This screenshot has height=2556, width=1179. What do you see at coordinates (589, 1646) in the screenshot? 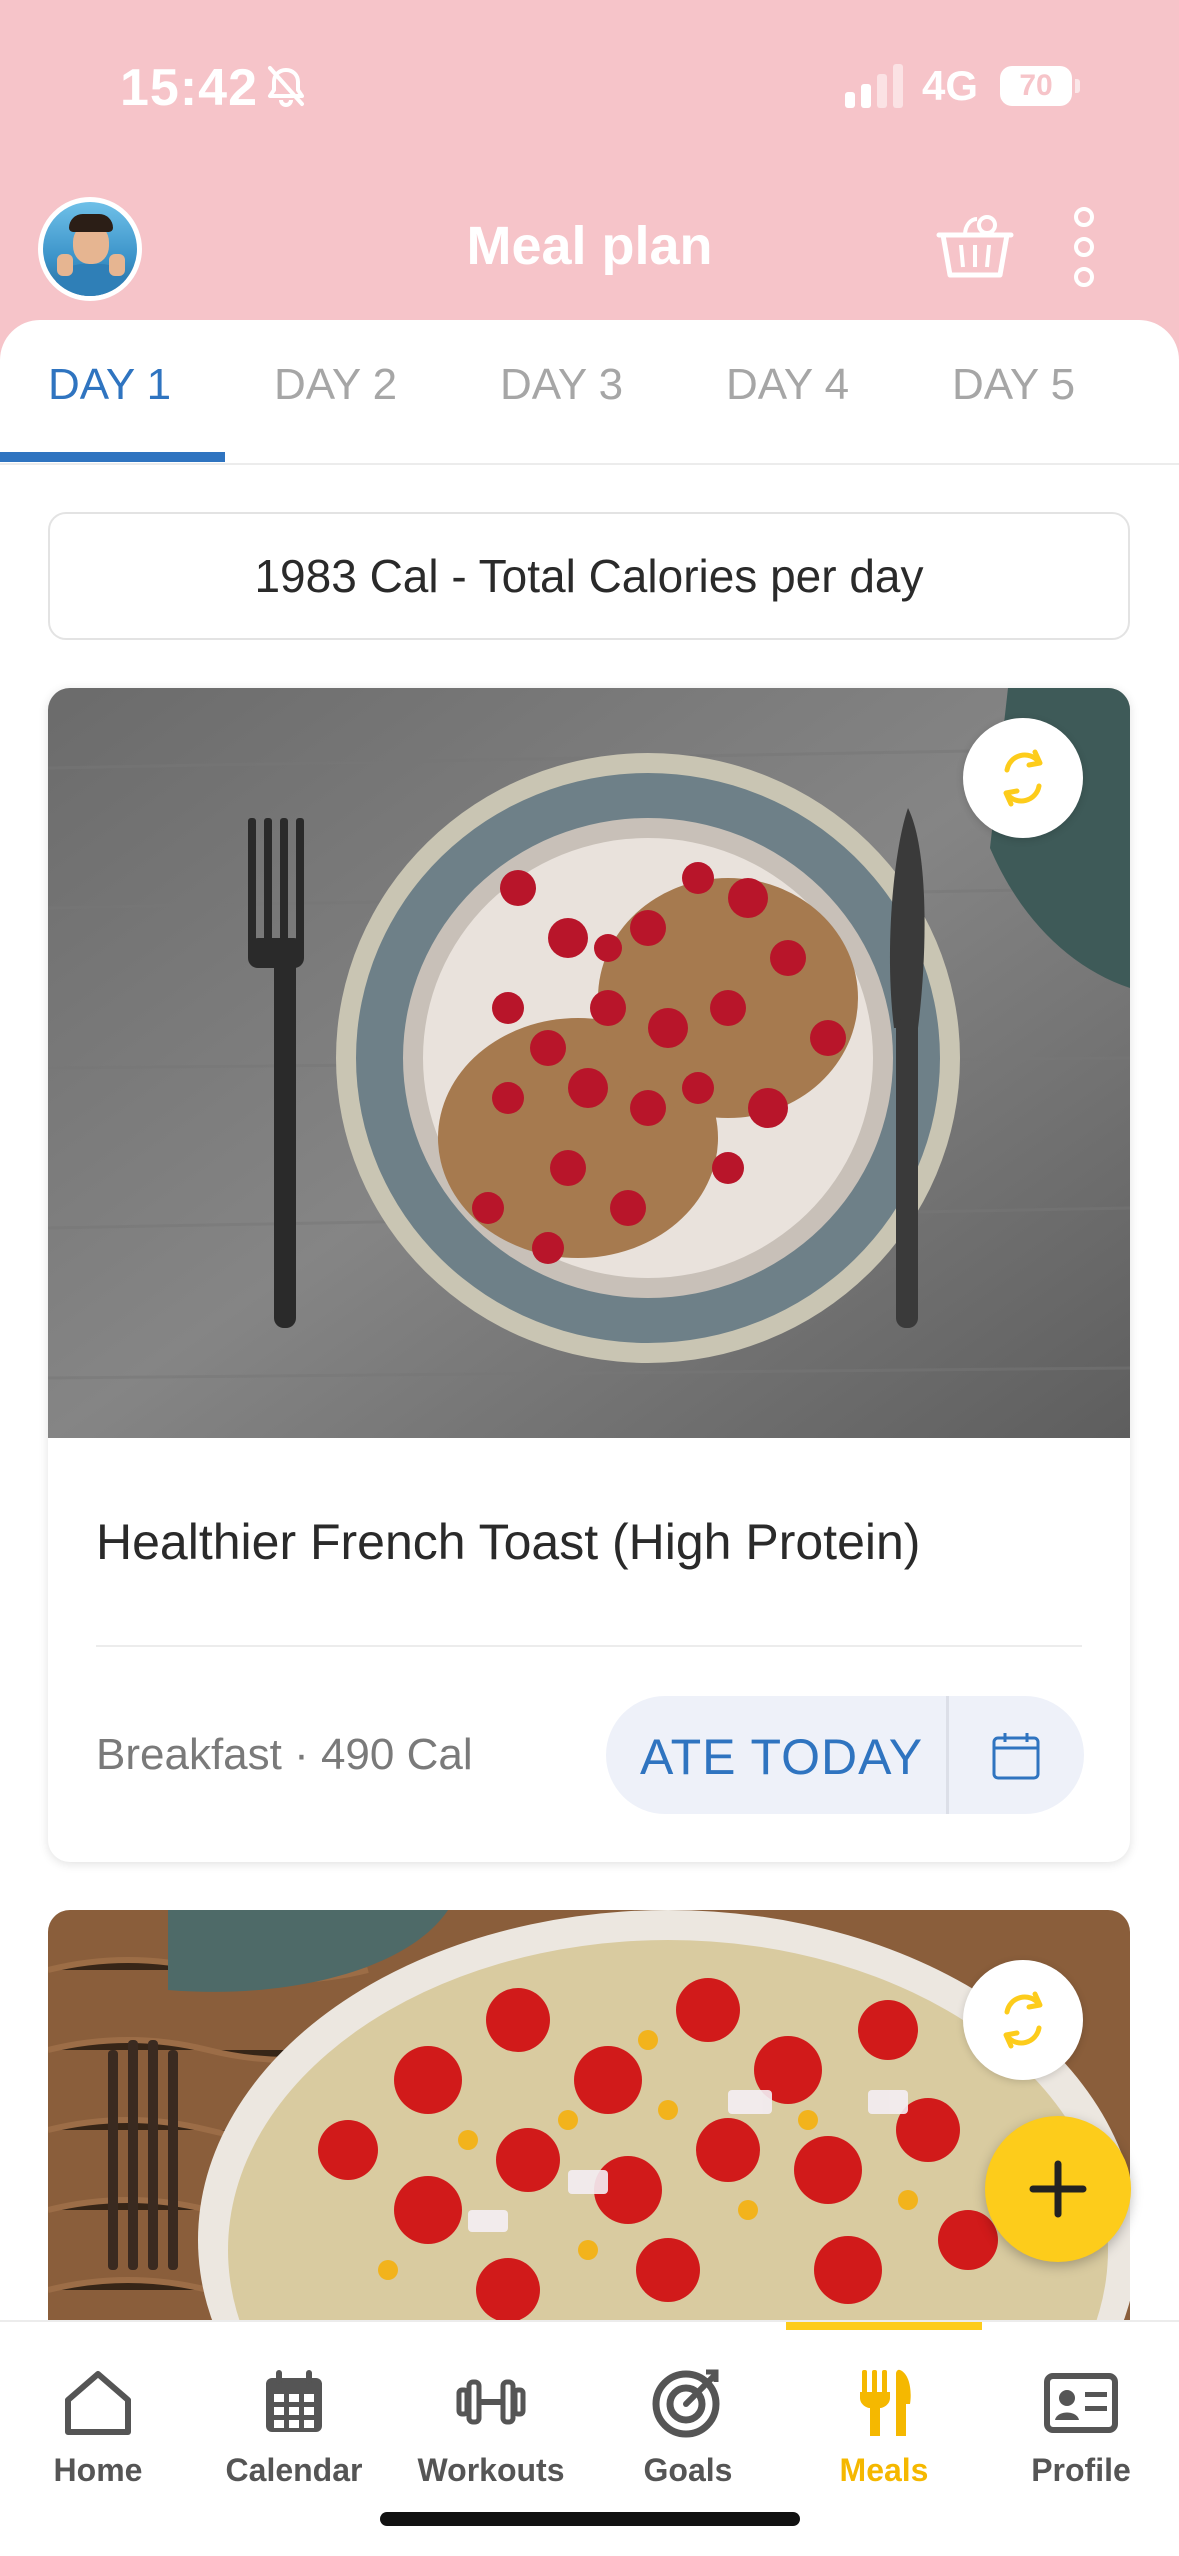
I see `divider` at bounding box center [589, 1646].